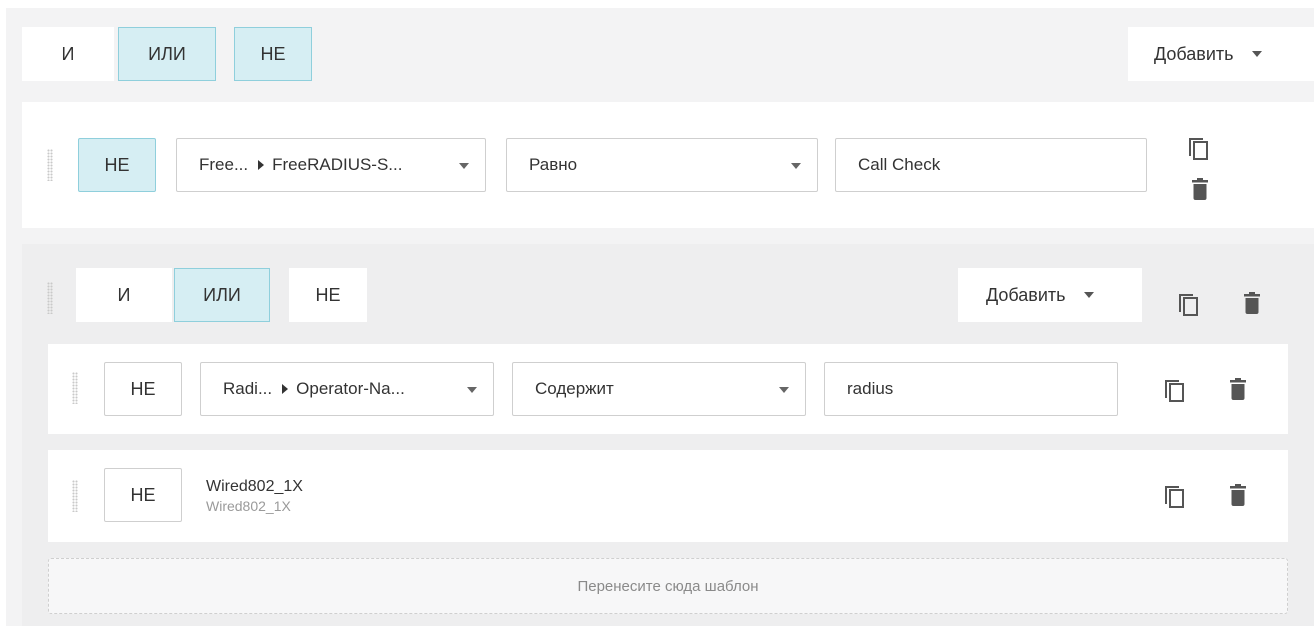 This screenshot has width=1314, height=626. I want to click on add-dropdown-button: Добавить, so click(1221, 54).